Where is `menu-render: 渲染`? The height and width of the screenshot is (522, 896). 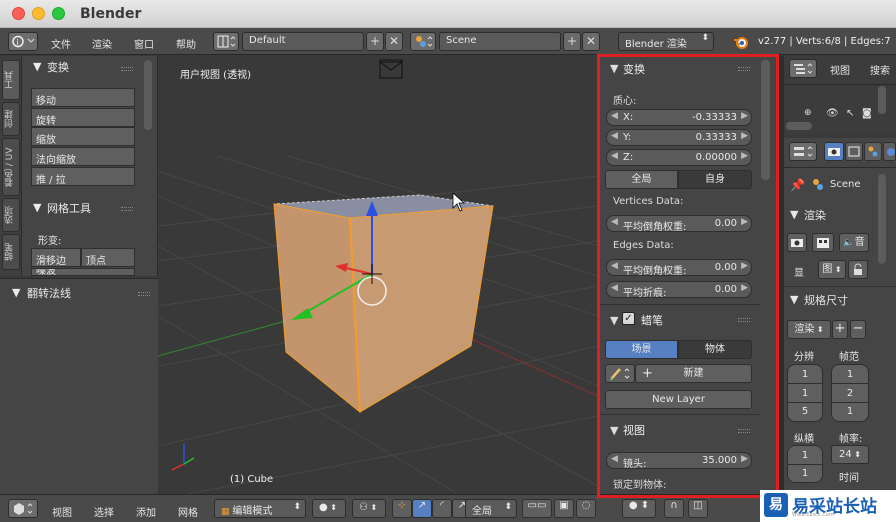 menu-render: 渲染 is located at coordinates (102, 43).